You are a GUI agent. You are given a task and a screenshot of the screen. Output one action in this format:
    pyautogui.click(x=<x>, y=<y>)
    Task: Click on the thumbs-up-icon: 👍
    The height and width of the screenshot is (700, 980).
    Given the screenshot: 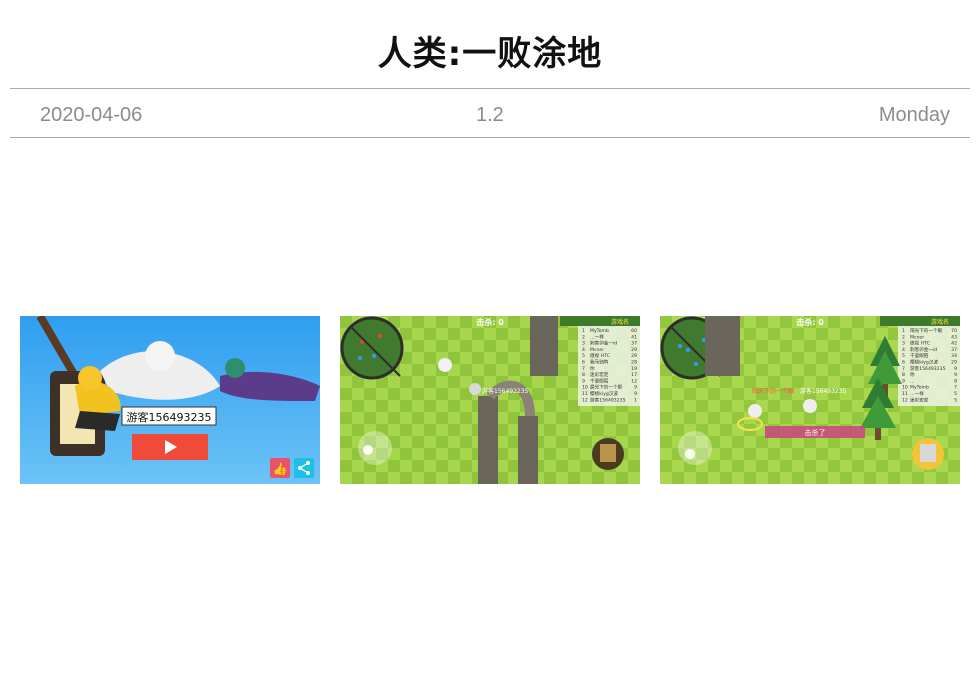 What is the action you would take?
    pyautogui.click(x=280, y=469)
    